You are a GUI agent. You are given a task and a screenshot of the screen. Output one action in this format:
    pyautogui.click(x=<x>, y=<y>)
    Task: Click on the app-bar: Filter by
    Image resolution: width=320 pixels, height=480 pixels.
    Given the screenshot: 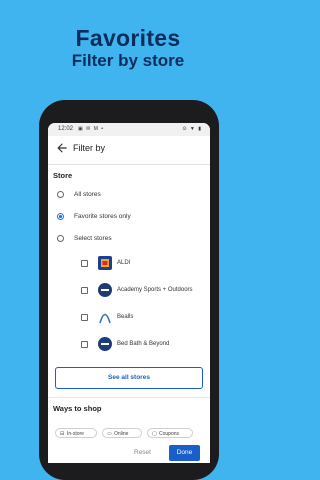 What is the action you would take?
    pyautogui.click(x=129, y=150)
    